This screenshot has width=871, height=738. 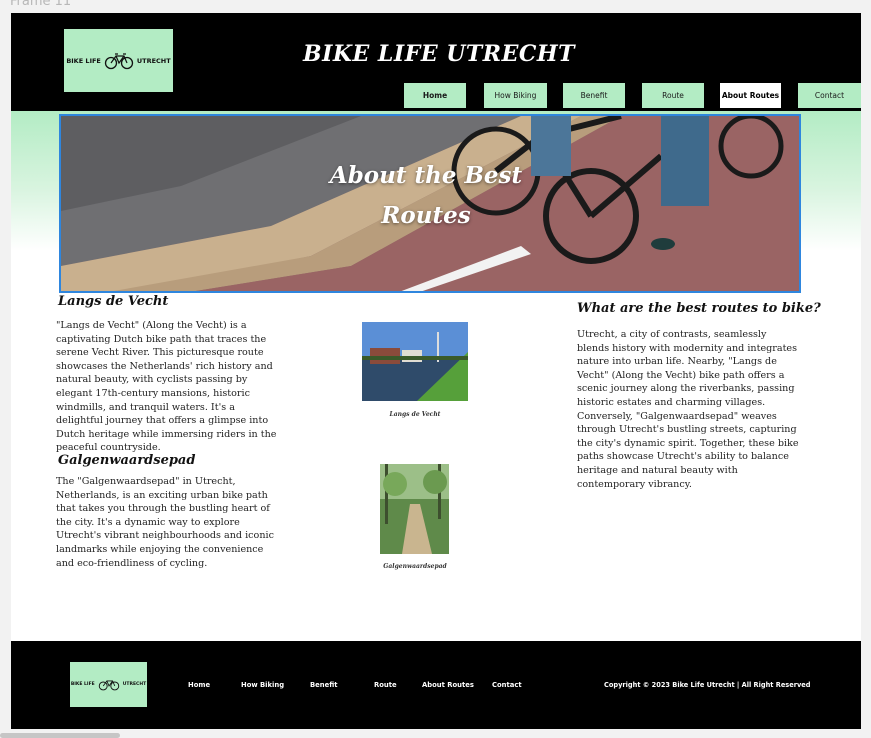 I want to click on footer-nav-how-biking: How Biking, so click(x=262, y=685).